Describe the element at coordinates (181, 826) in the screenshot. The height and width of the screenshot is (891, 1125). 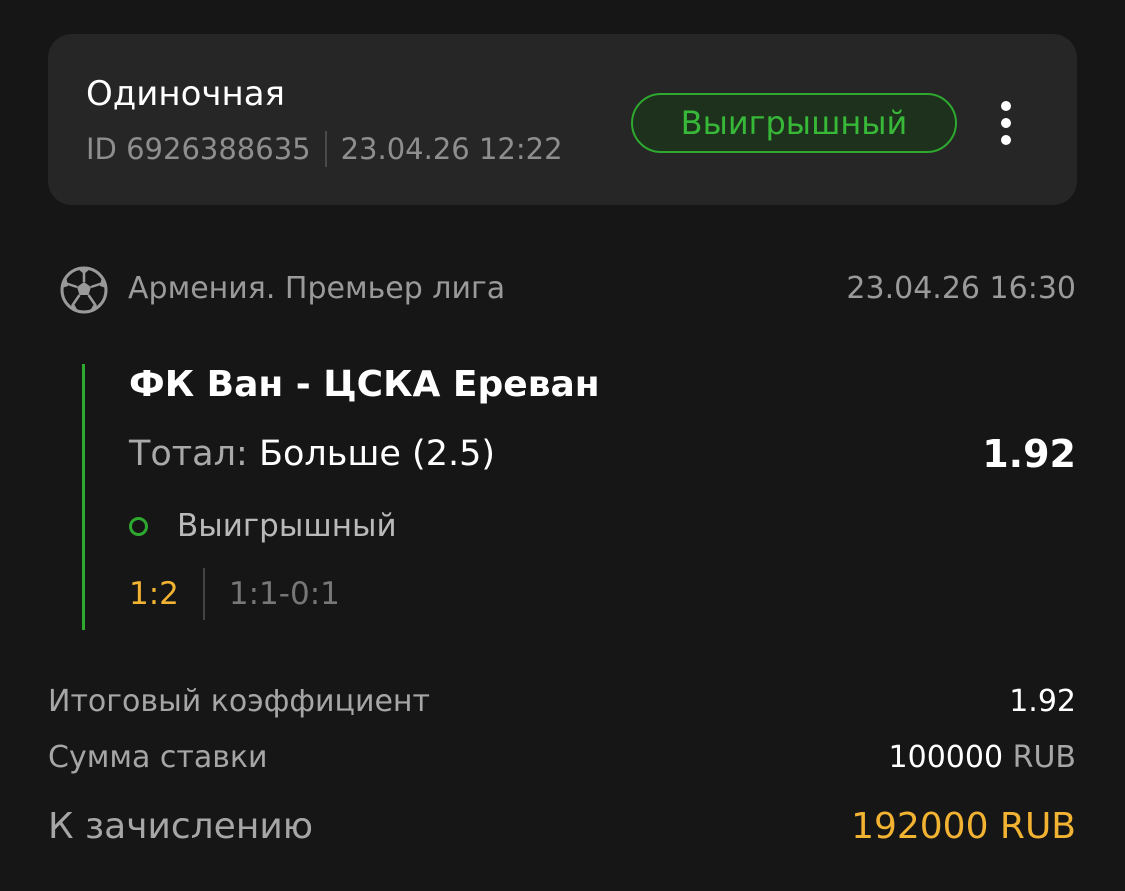
I see `payout-label: К зачислению` at that location.